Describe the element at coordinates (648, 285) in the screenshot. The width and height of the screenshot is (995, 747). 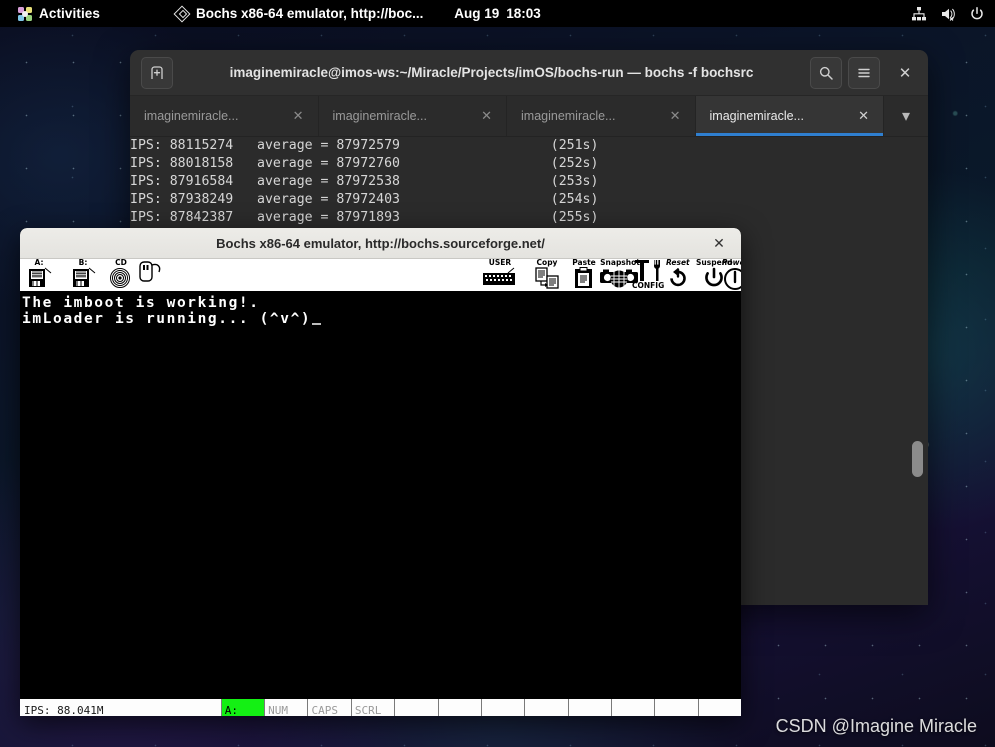
I see `tool-caption: CONFIG` at that location.